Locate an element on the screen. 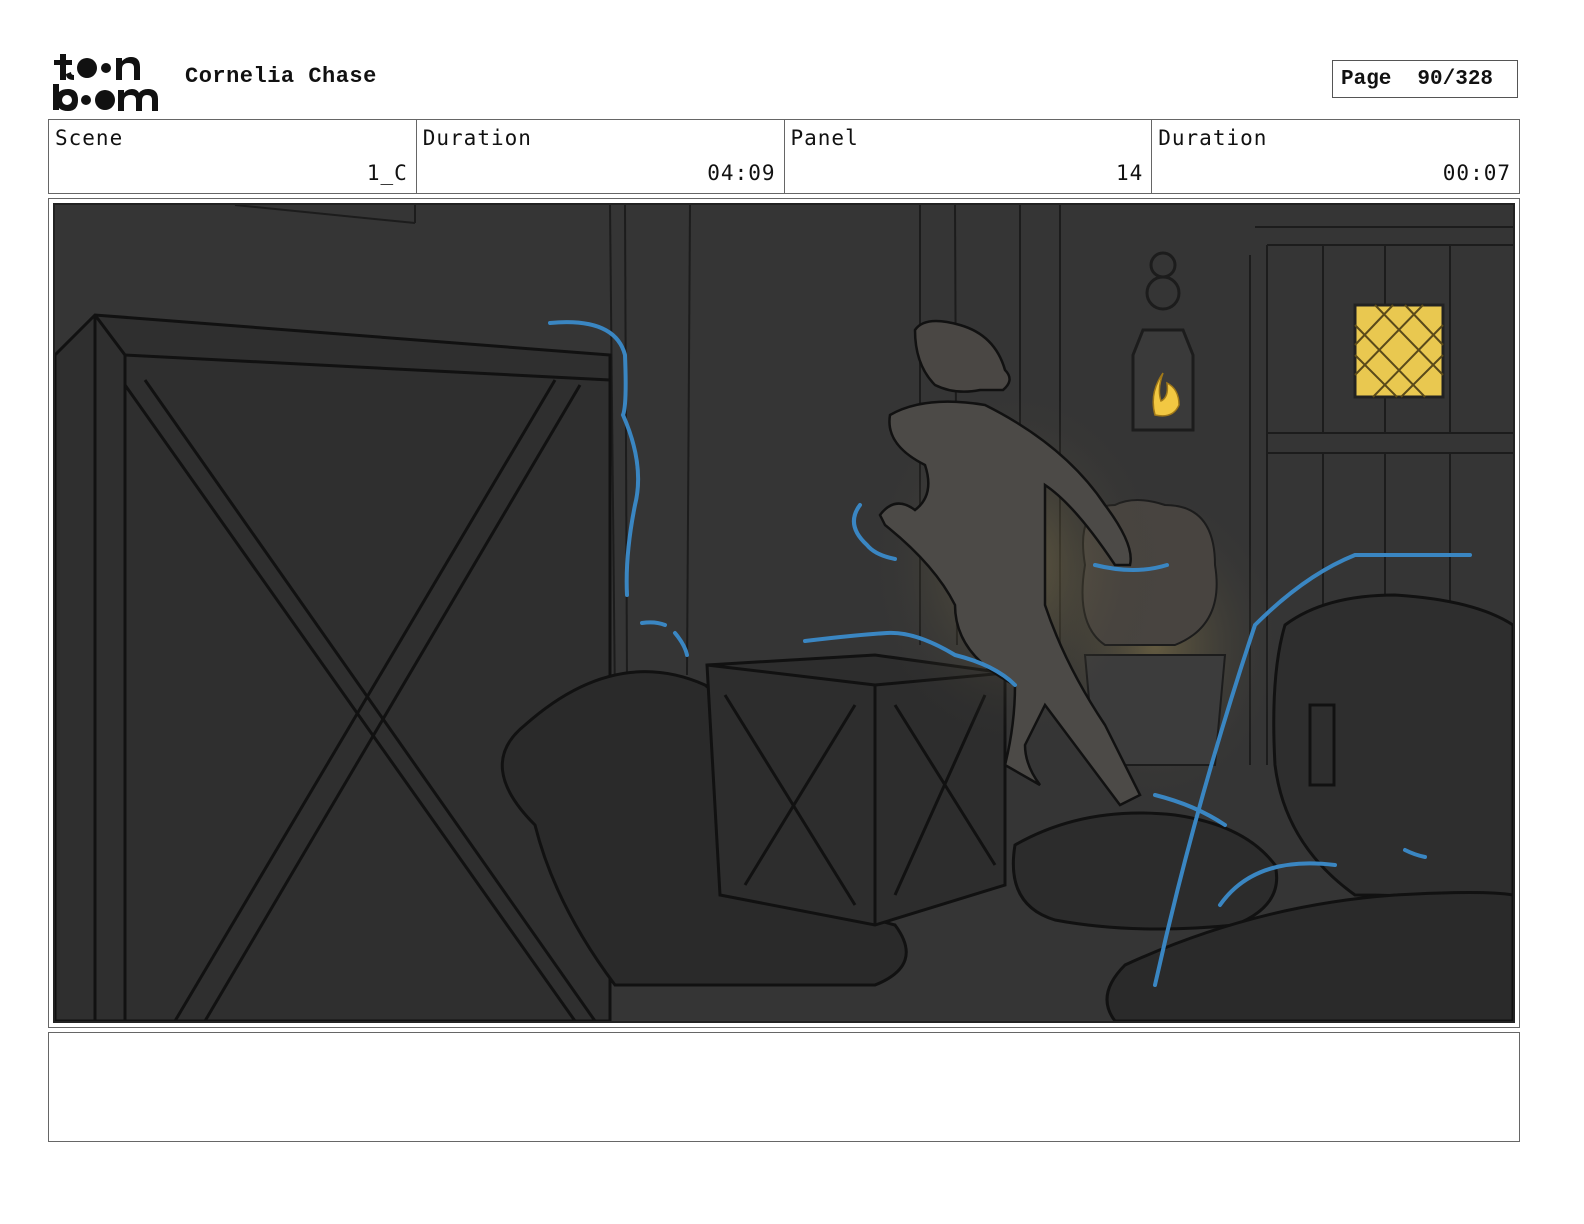 The height and width of the screenshot is (1224, 1584). panel-duration-label: Duration is located at coordinates (1213, 138).